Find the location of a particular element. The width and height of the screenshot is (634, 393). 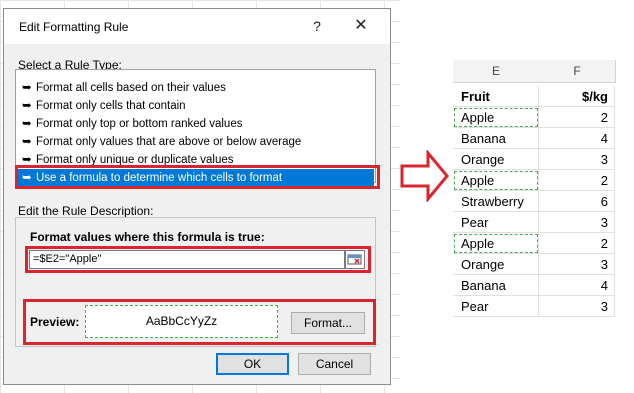

rule-type-item: ➥ Format only top or bottom ranked values is located at coordinates (195, 124).